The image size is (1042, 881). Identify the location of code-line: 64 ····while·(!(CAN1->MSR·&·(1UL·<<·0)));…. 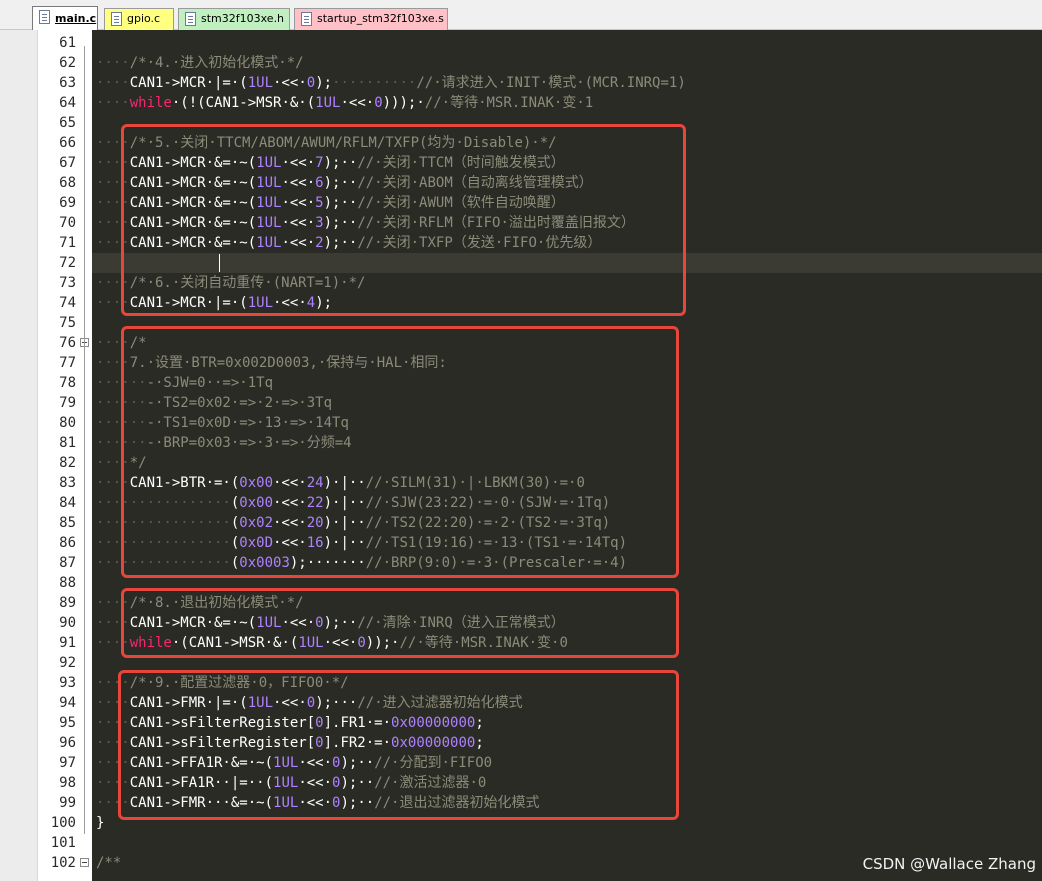
(521, 103).